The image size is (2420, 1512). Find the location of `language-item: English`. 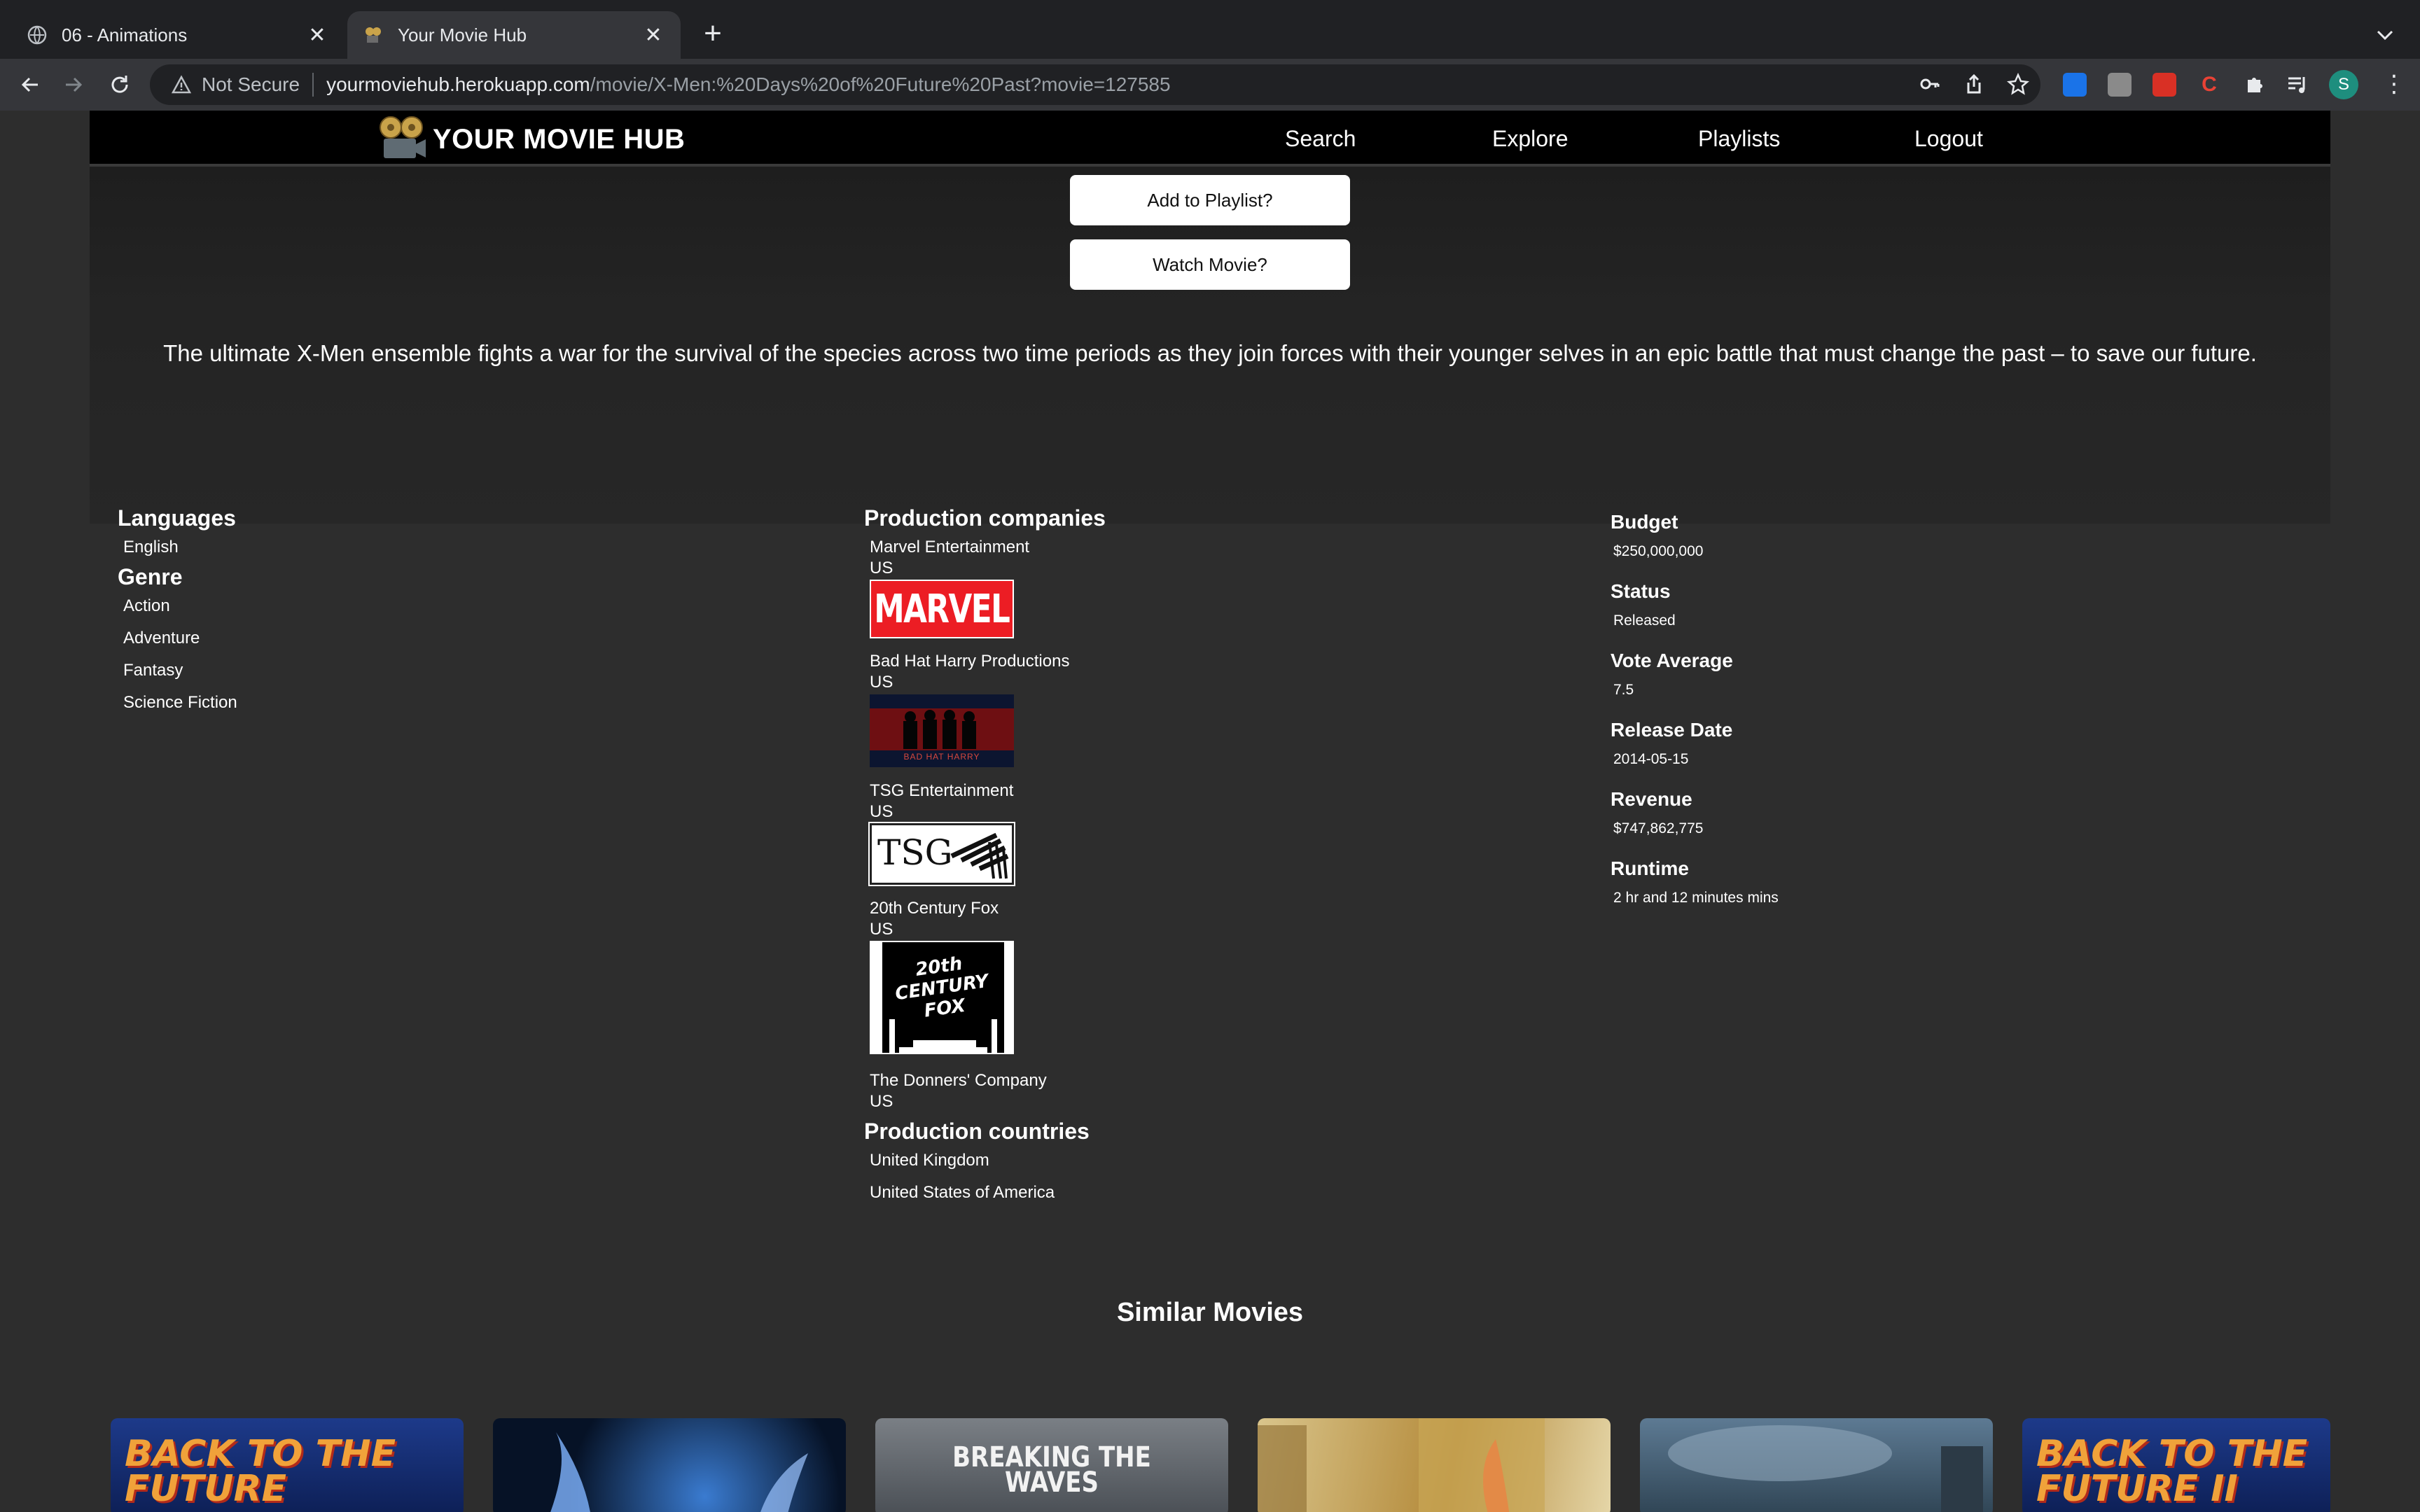

language-item: English is located at coordinates (151, 547).